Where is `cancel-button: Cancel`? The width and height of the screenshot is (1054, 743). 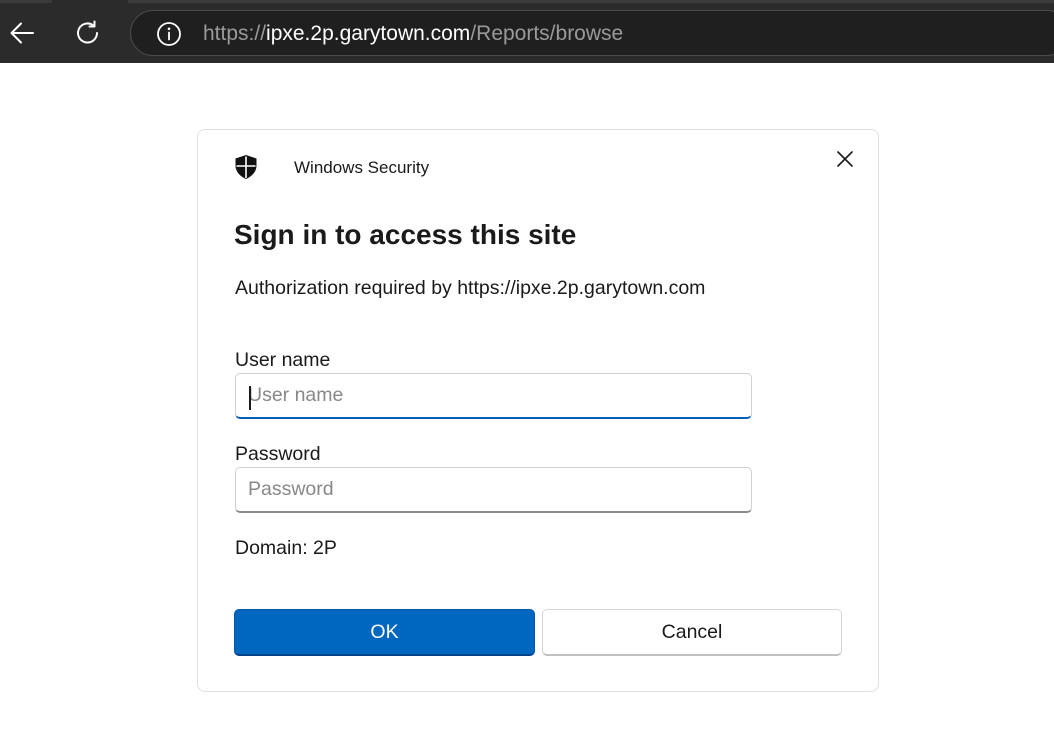
cancel-button: Cancel is located at coordinates (692, 632).